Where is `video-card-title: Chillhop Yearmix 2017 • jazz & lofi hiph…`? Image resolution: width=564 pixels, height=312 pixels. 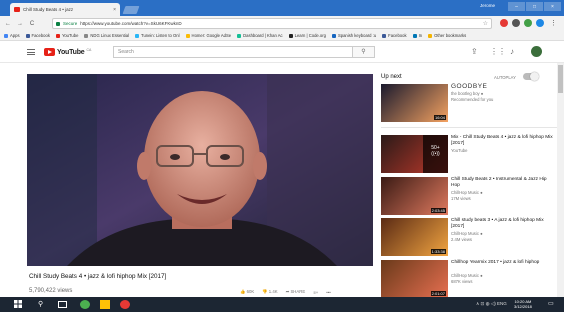
video-card-title: Chillhop Yearmix 2017 • jazz & lofi hiph… is located at coordinates (503, 263).